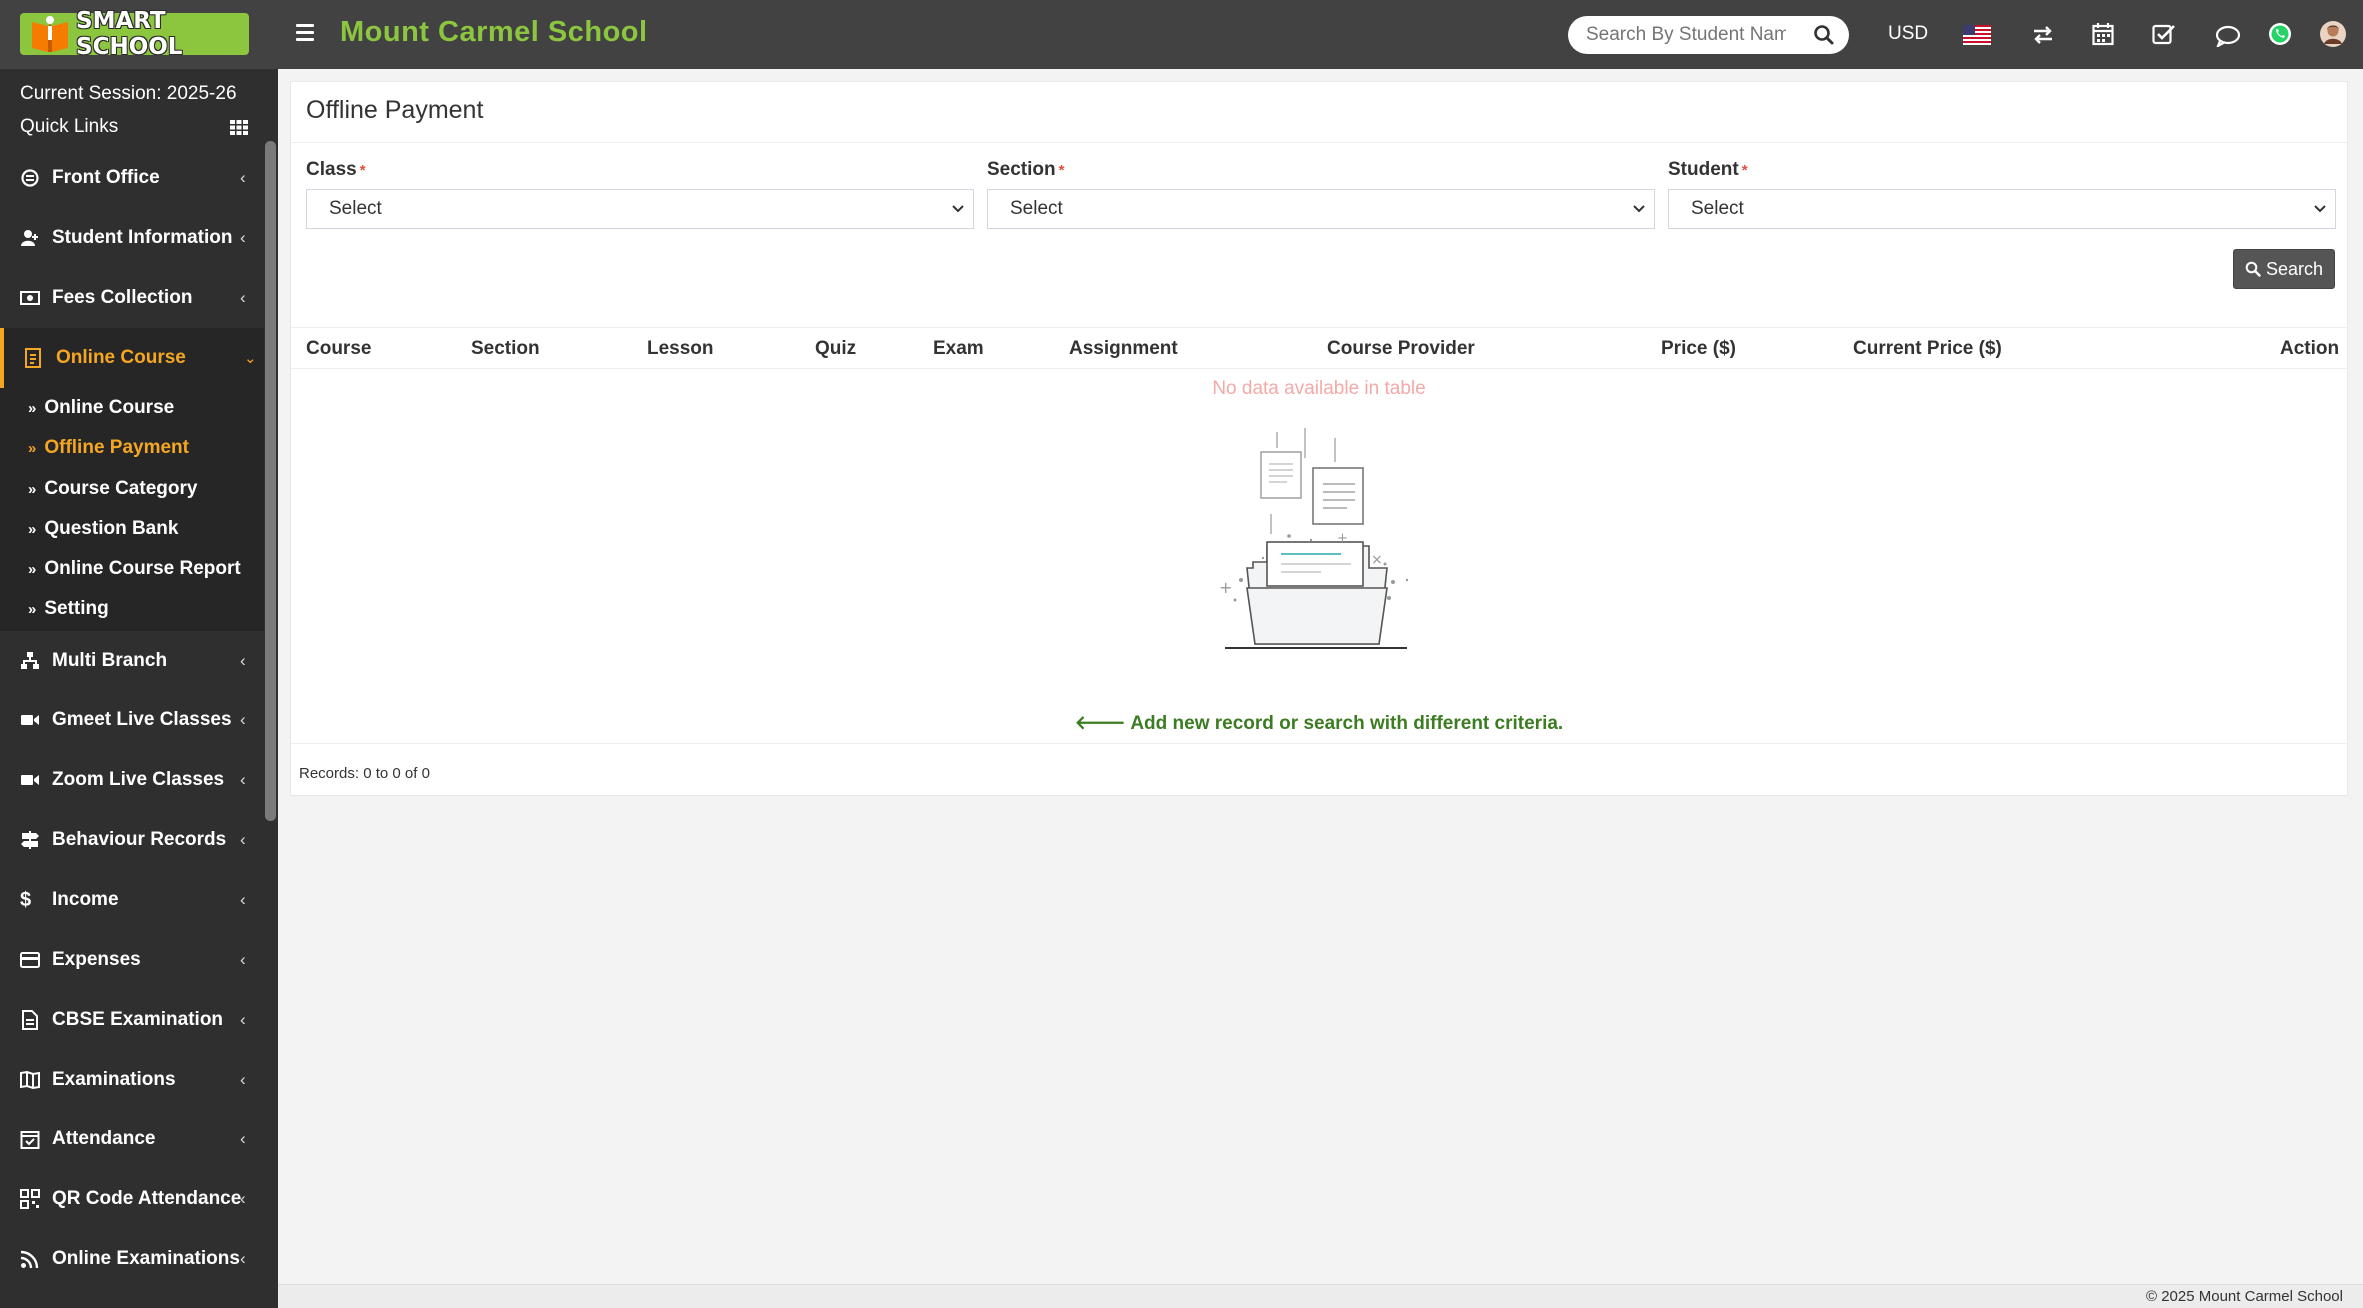 The image size is (2363, 1308). Describe the element at coordinates (2103, 34) in the screenshot. I see `calendar-icon` at that location.